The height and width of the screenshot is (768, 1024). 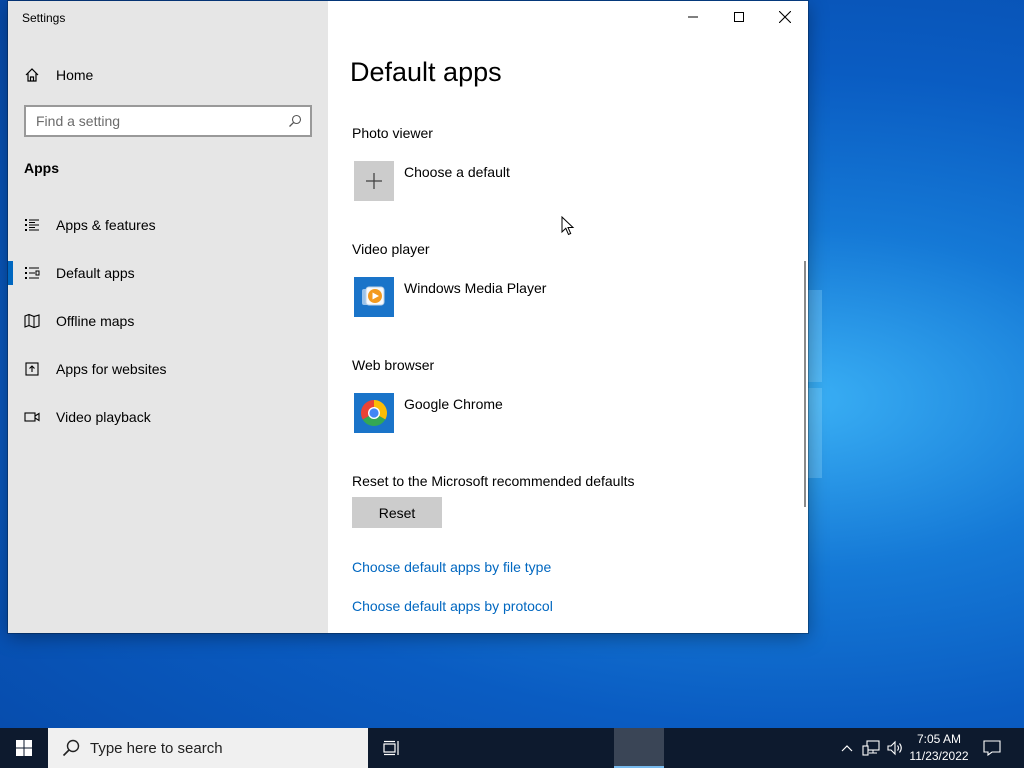 I want to click on video-player-app-name: Windows Media Player, so click(x=475, y=288).